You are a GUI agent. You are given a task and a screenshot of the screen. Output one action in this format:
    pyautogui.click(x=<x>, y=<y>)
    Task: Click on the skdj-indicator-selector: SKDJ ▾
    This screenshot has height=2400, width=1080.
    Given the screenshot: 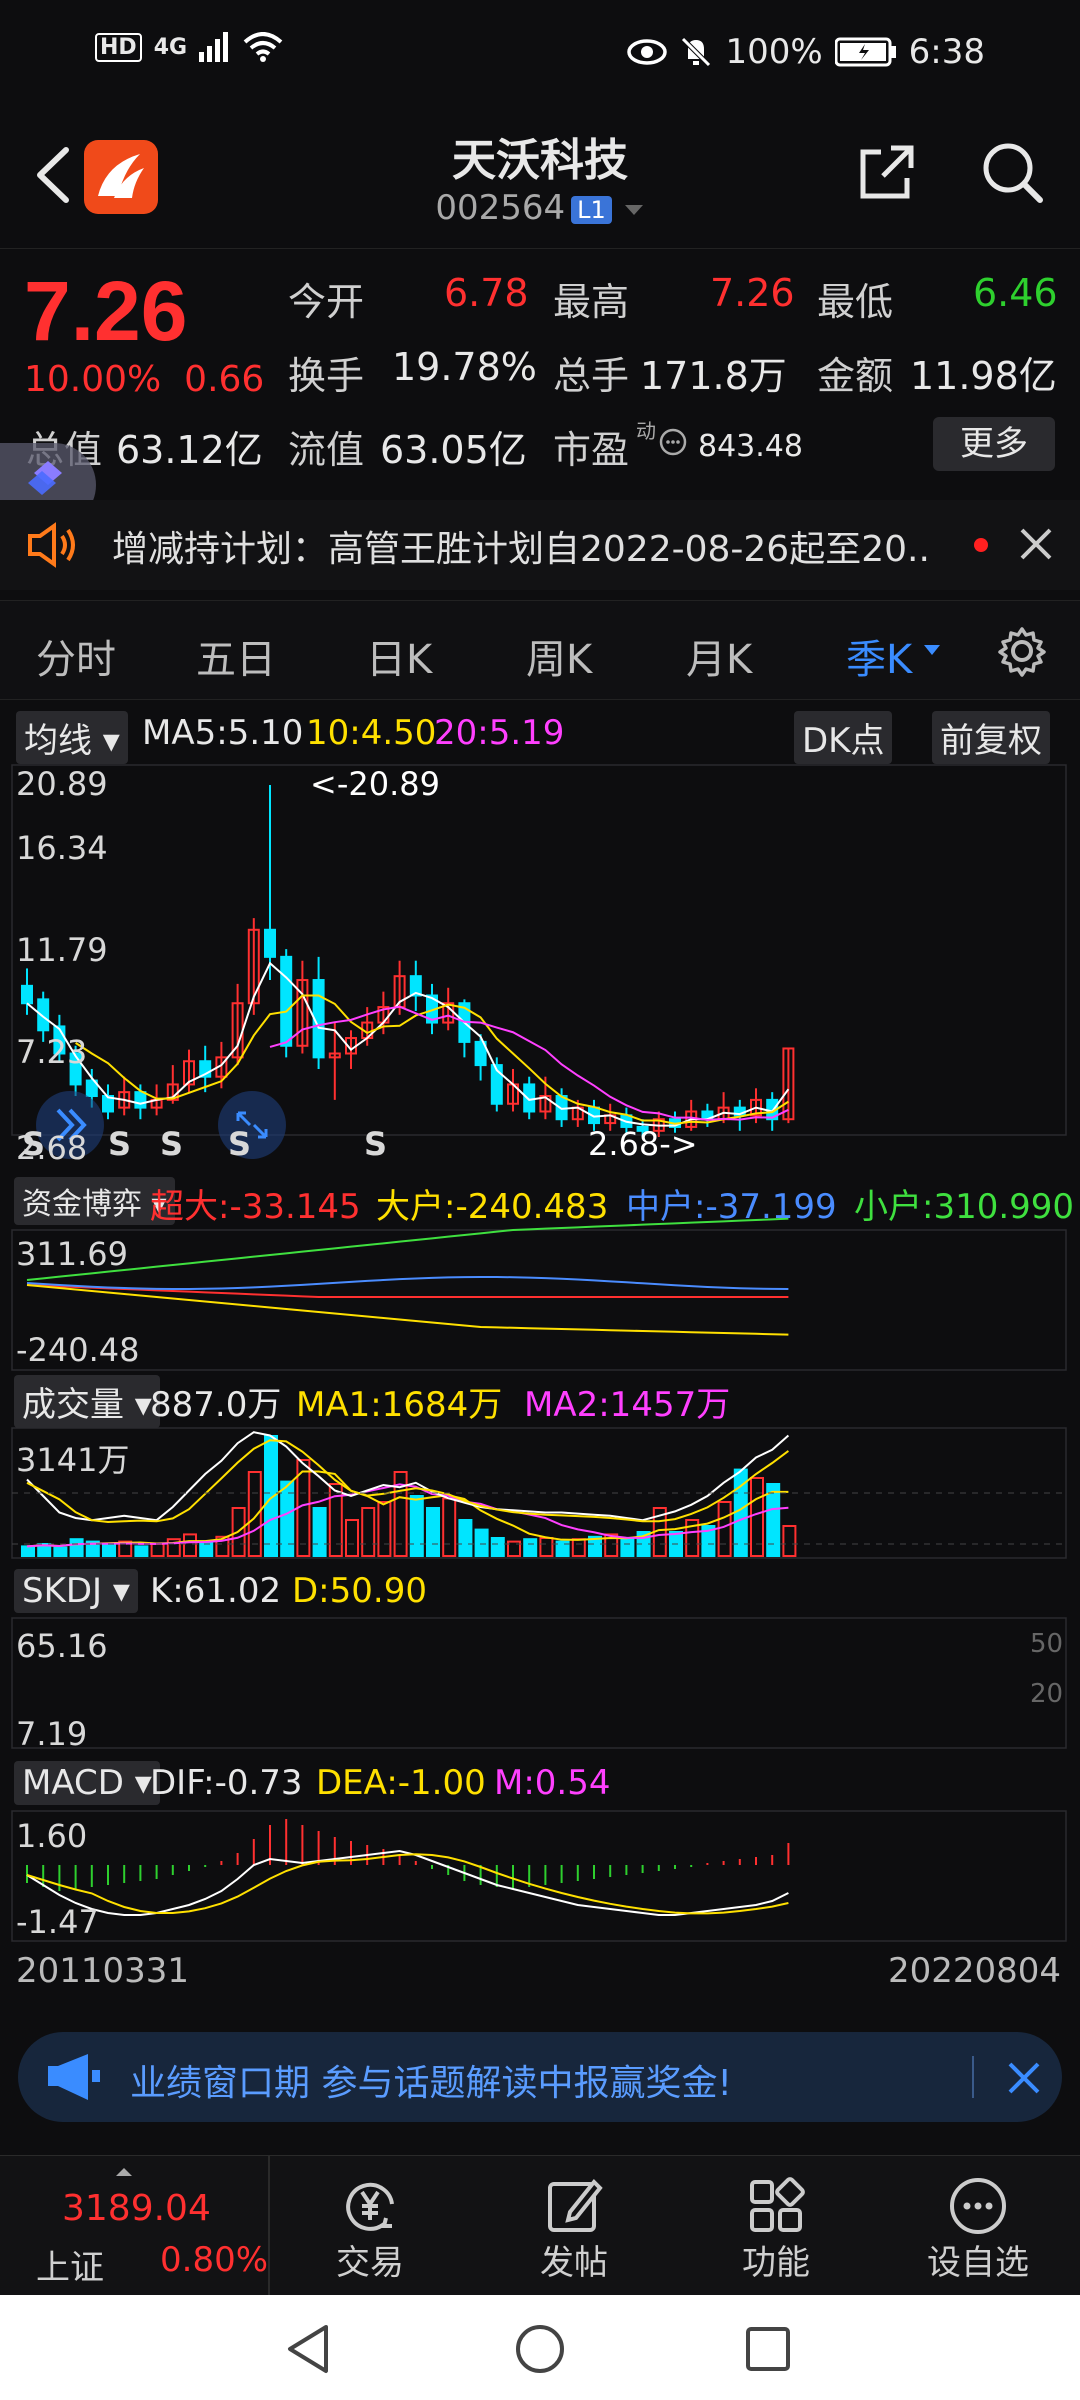 What is the action you would take?
    pyautogui.click(x=76, y=1591)
    